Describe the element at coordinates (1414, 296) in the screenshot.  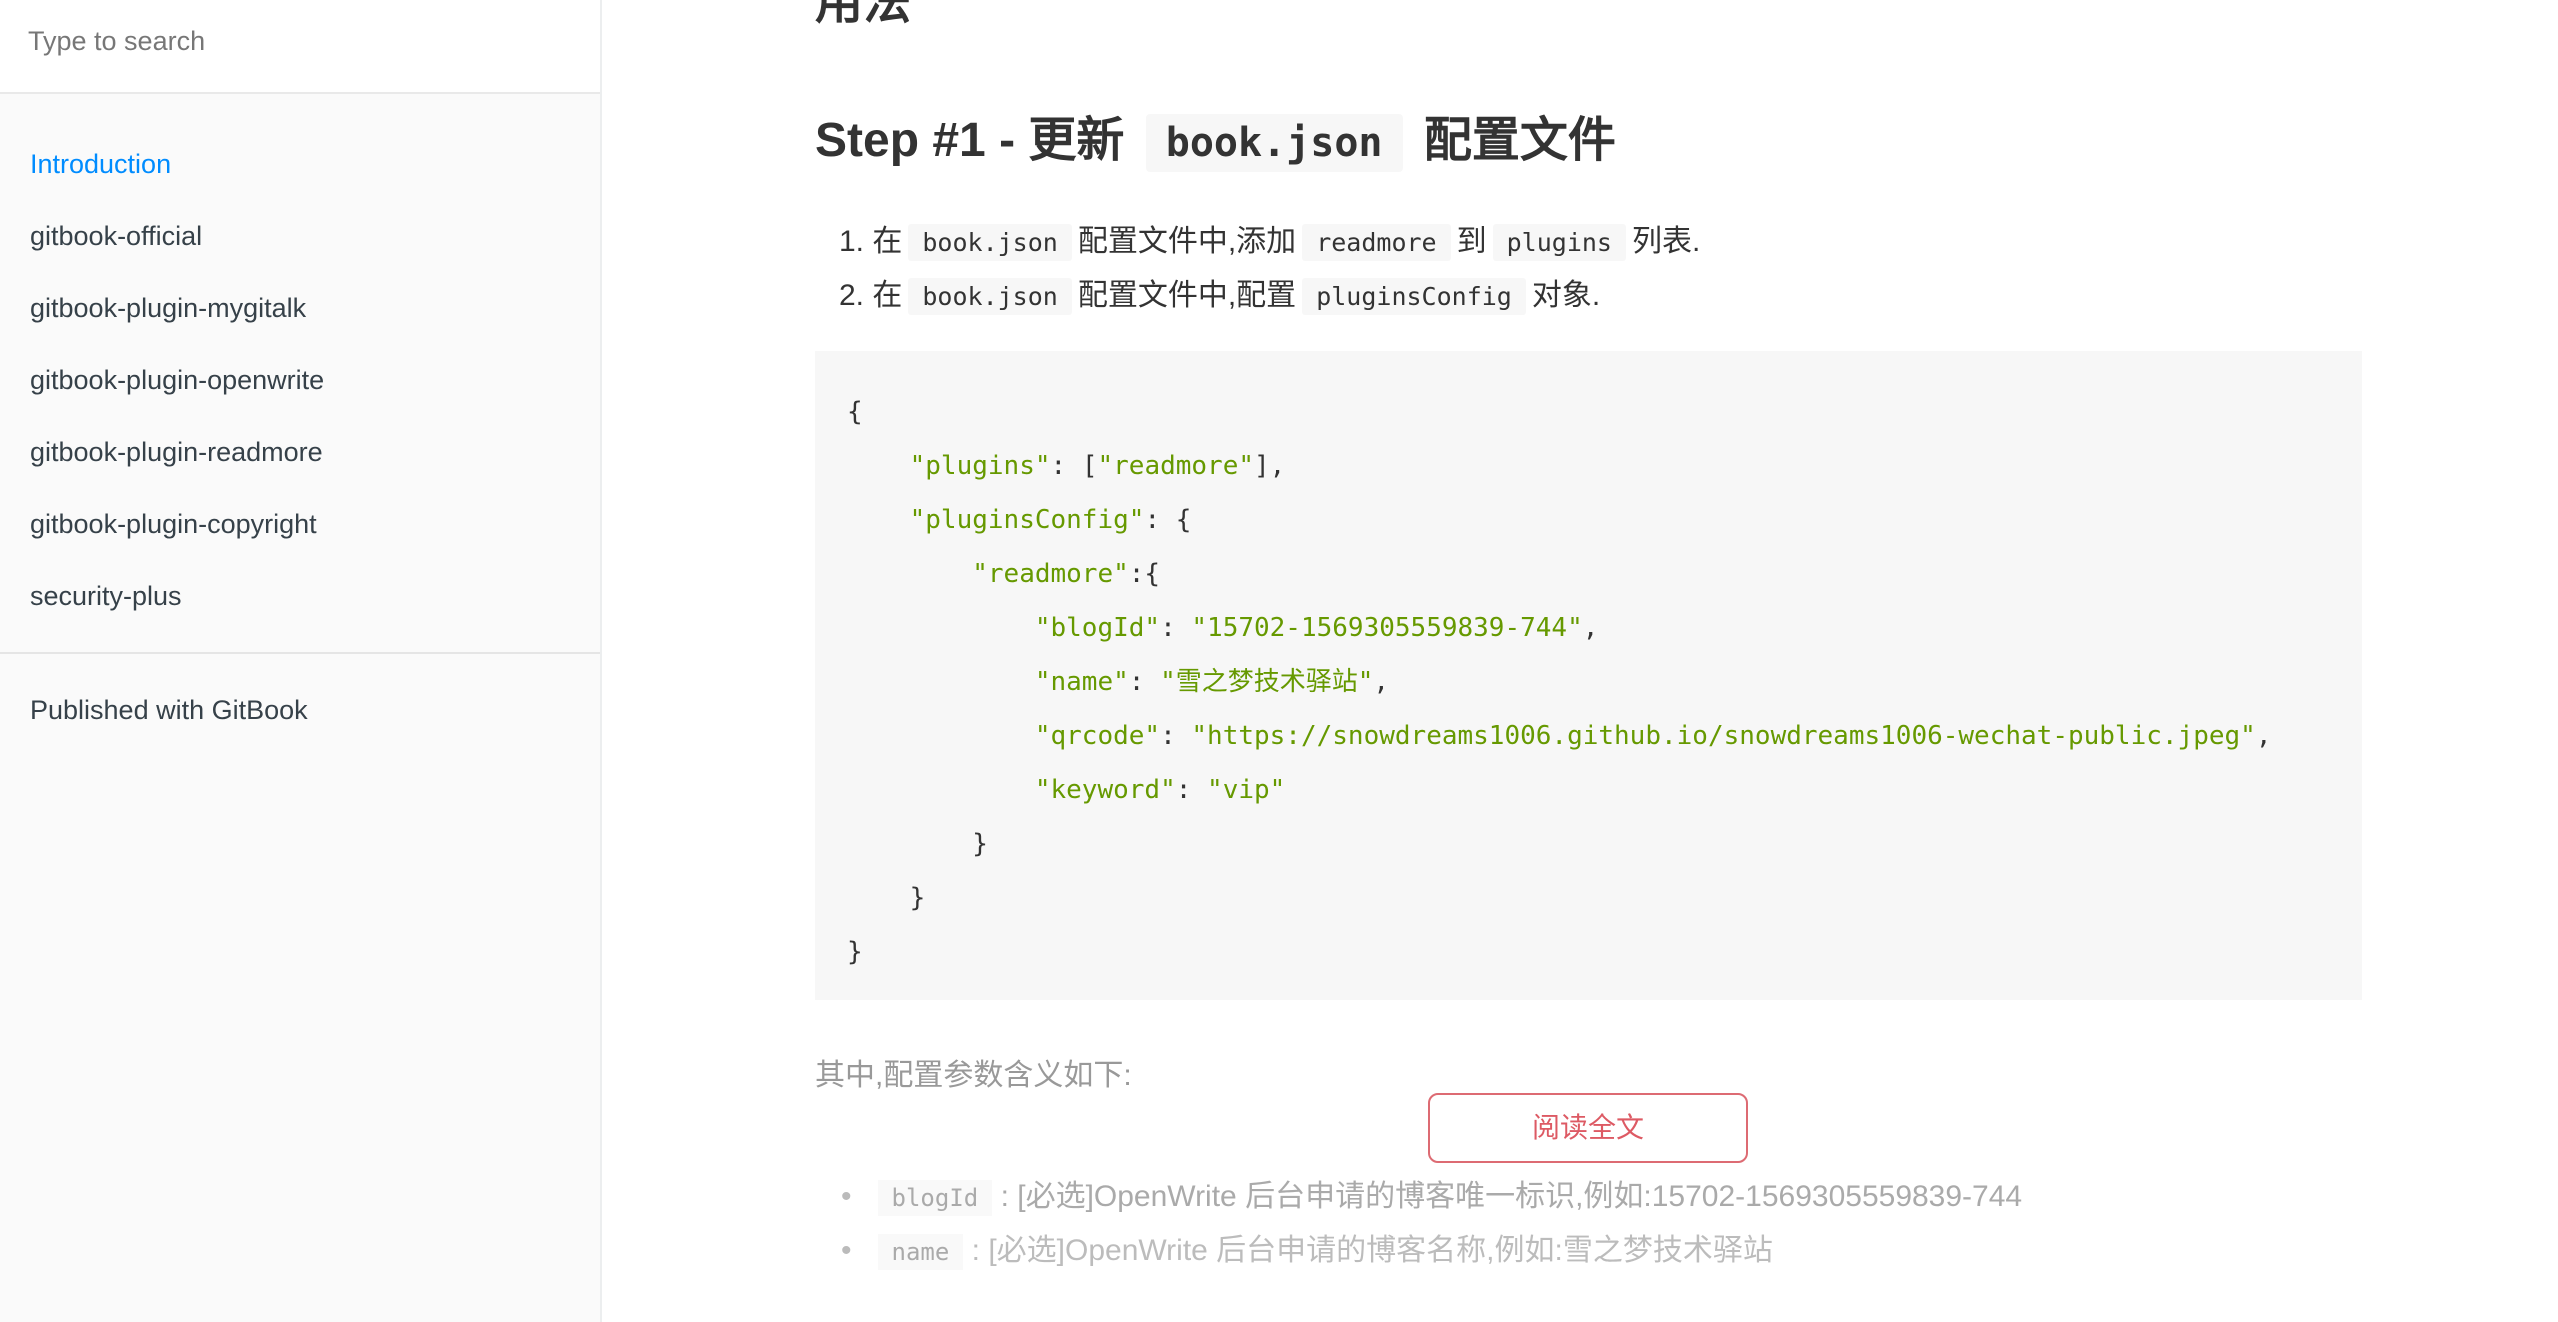
I see `inline-code: pluginsConfig` at that location.